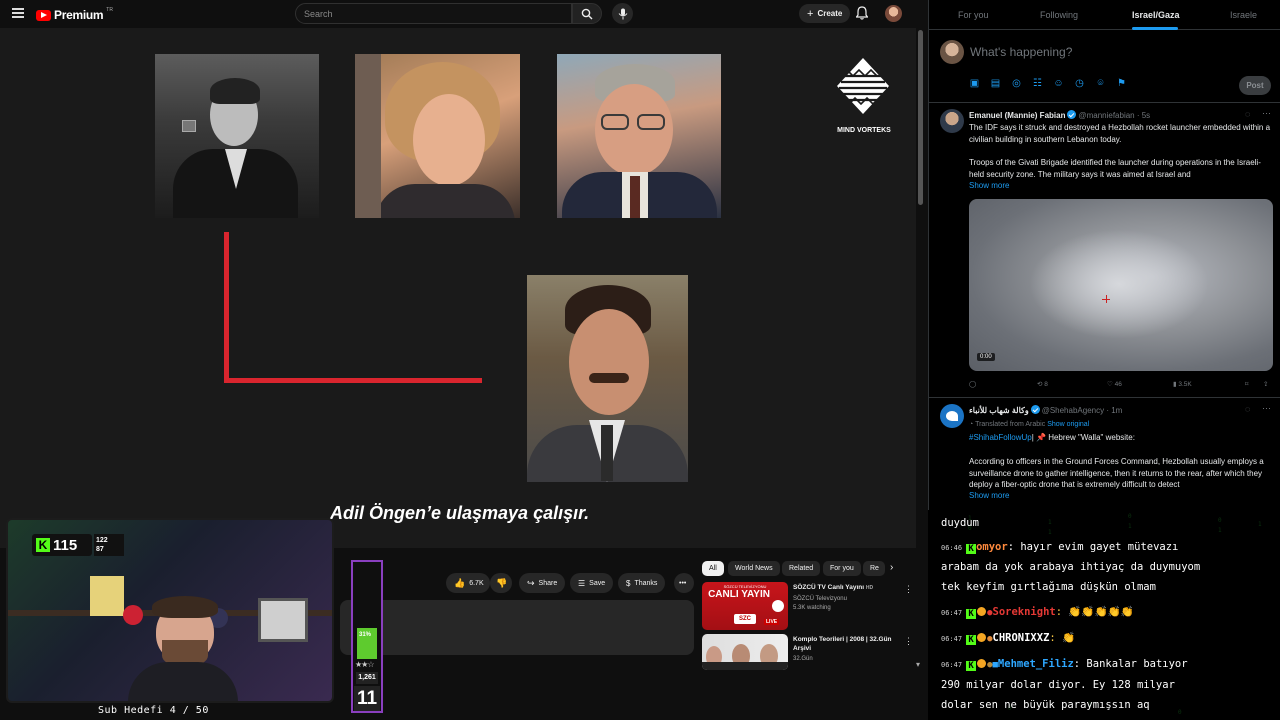 This screenshot has height=720, width=1280. I want to click on show-original-link: Show original, so click(1068, 424).